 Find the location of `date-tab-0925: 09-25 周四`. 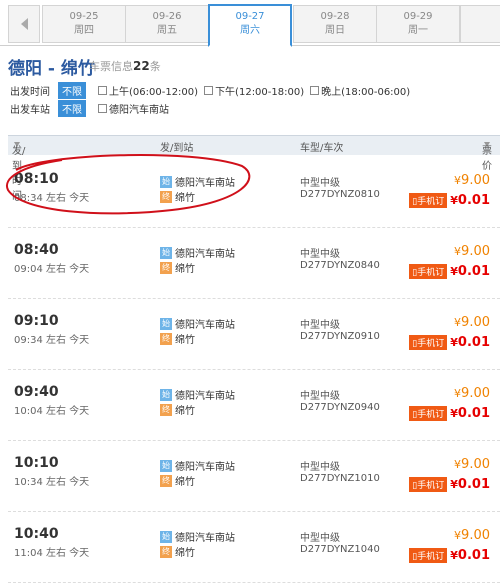

date-tab-0925: 09-25 周四 is located at coordinates (84, 24).